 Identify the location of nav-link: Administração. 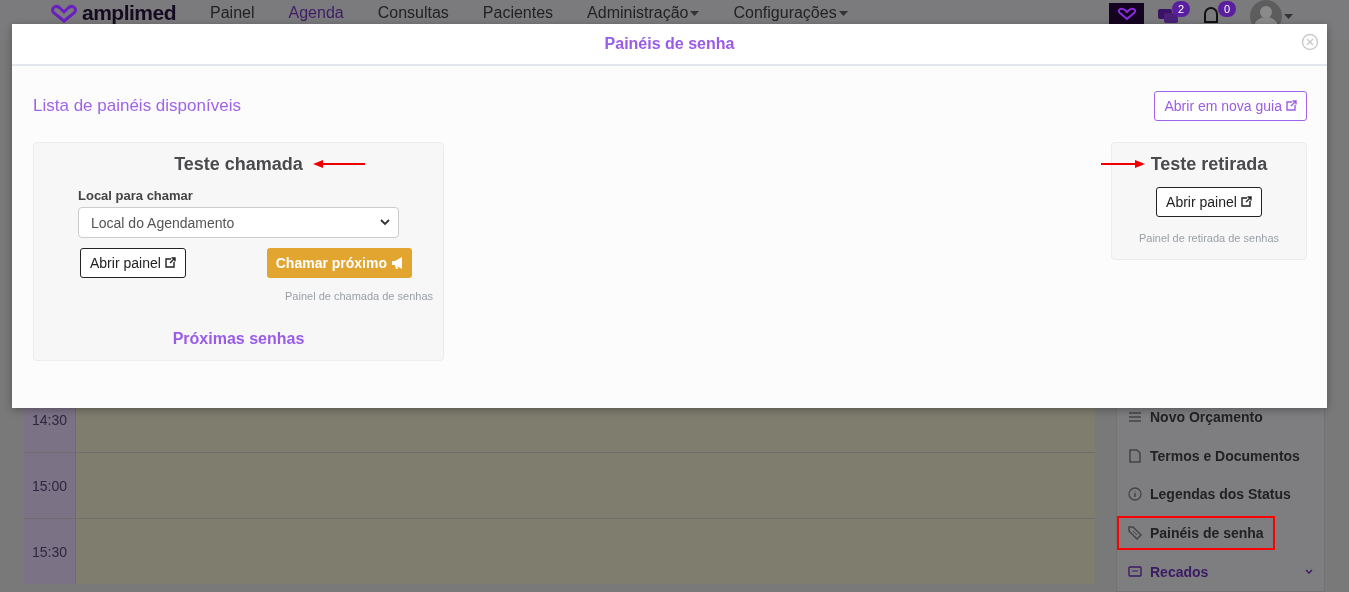
(643, 12).